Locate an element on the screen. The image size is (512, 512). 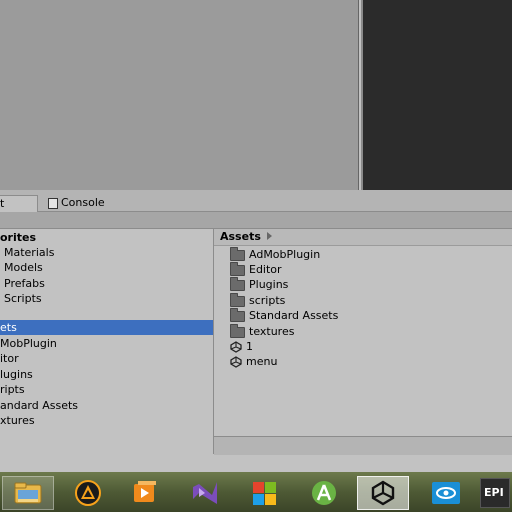
taskbar-file-explorer is located at coordinates (28, 493).